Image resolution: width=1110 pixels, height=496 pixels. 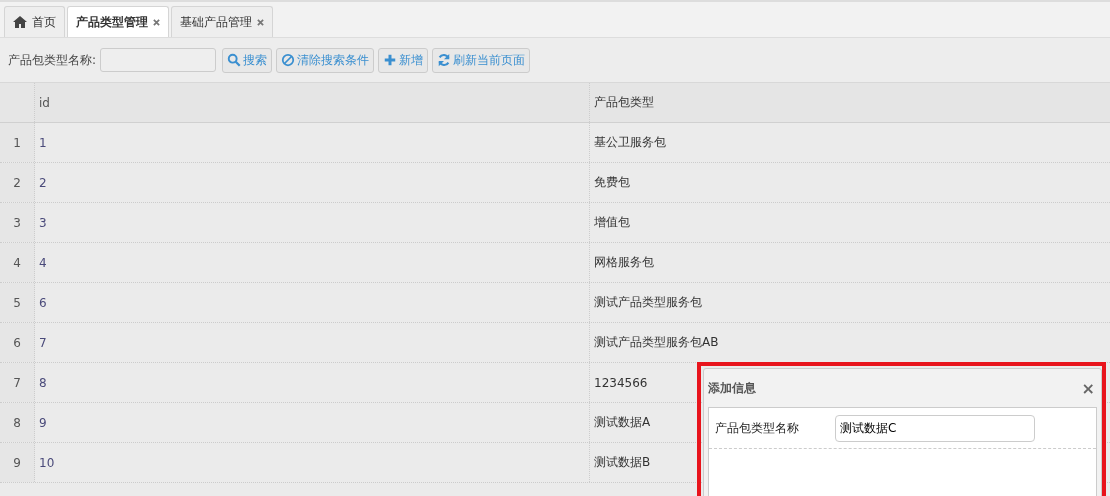 I want to click on table-cell: 测试产品类型服务包AB, so click(x=656, y=342).